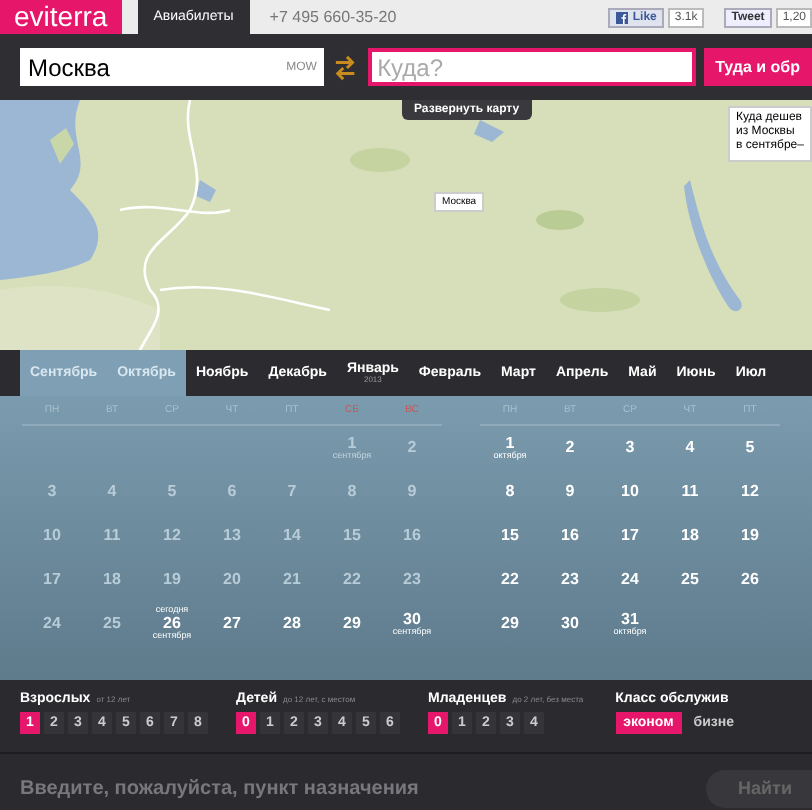  What do you see at coordinates (292, 536) in the screenshot?
I see `calendar-day: 14` at bounding box center [292, 536].